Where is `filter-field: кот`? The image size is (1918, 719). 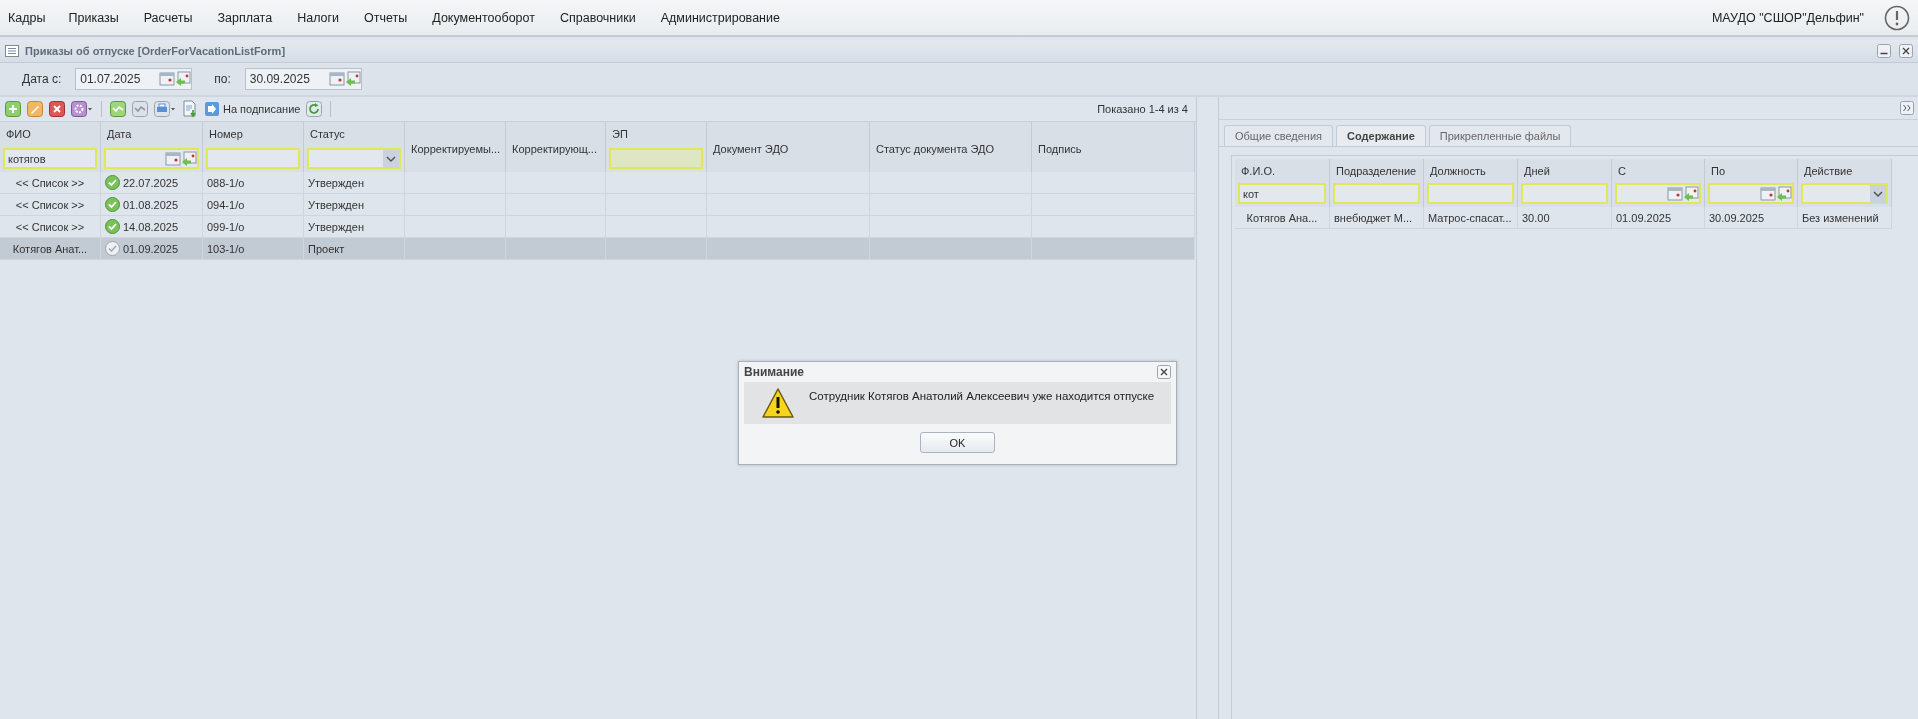 filter-field: кот is located at coordinates (1282, 193).